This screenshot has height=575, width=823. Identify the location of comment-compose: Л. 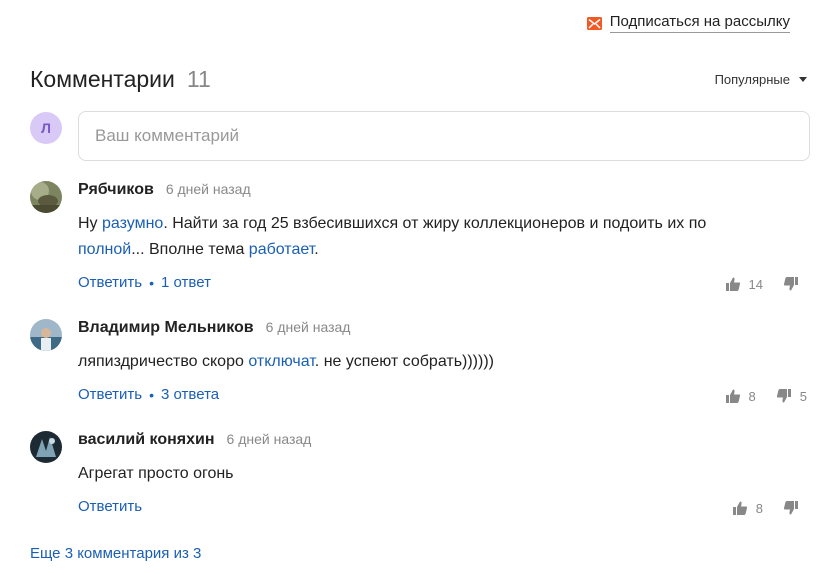
(420, 136).